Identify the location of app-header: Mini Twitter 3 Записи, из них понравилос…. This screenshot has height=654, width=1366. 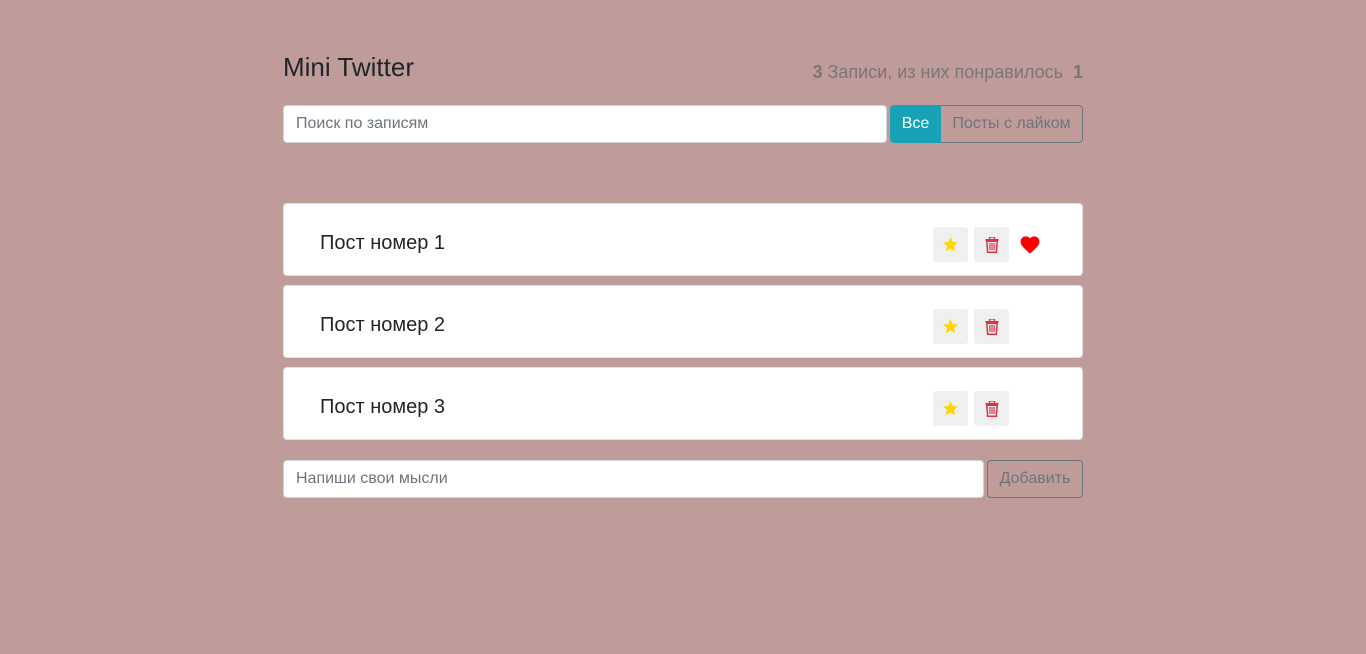
(683, 68).